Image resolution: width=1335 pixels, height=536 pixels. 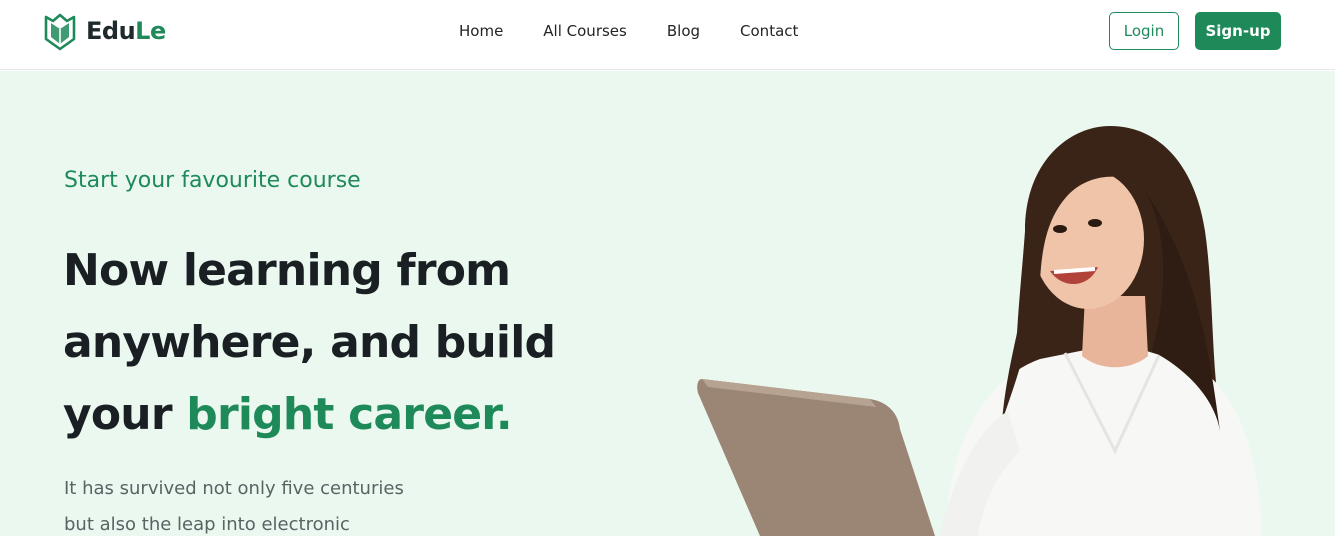 I want to click on brand-name-part1: Edu, so click(x=111, y=31).